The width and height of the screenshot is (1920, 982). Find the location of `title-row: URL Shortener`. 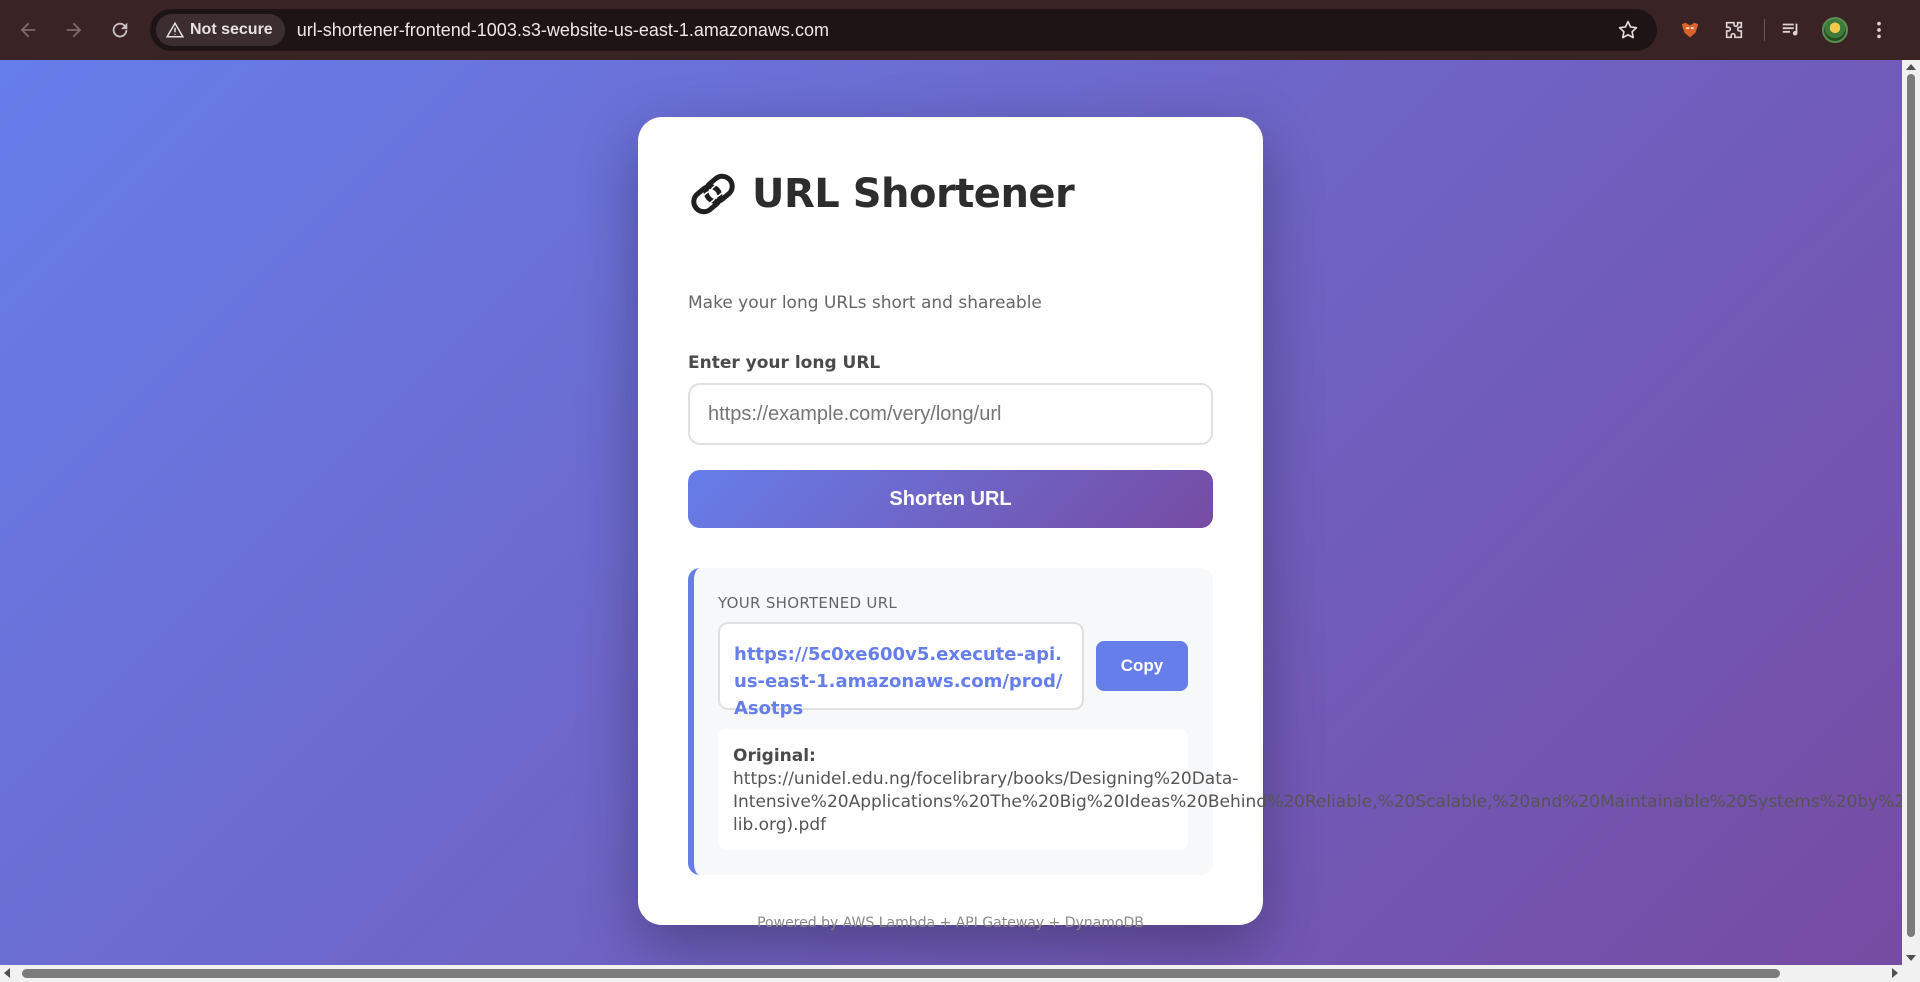

title-row: URL Shortener is located at coordinates (881, 194).